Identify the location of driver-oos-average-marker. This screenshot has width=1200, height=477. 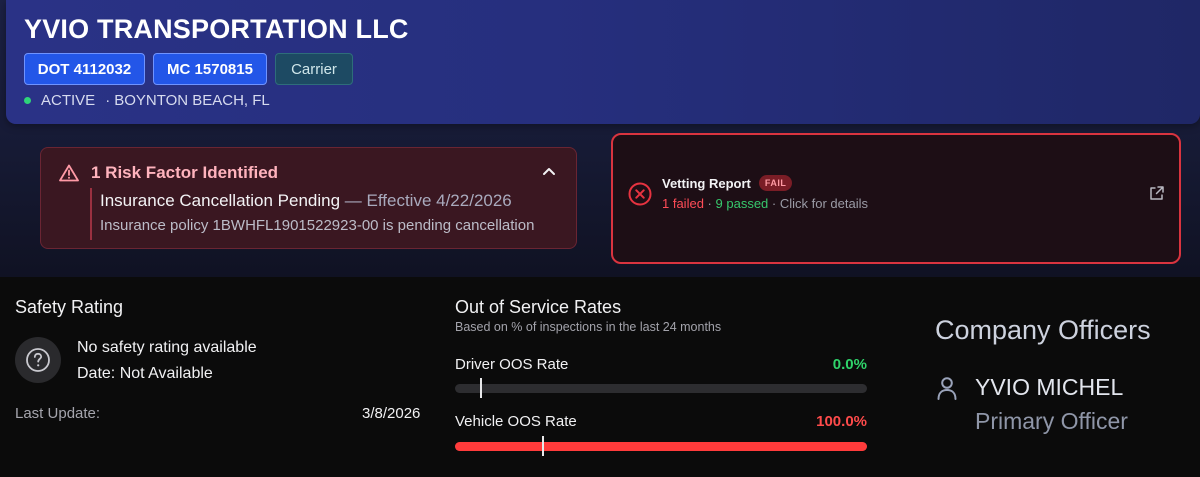
(480, 388).